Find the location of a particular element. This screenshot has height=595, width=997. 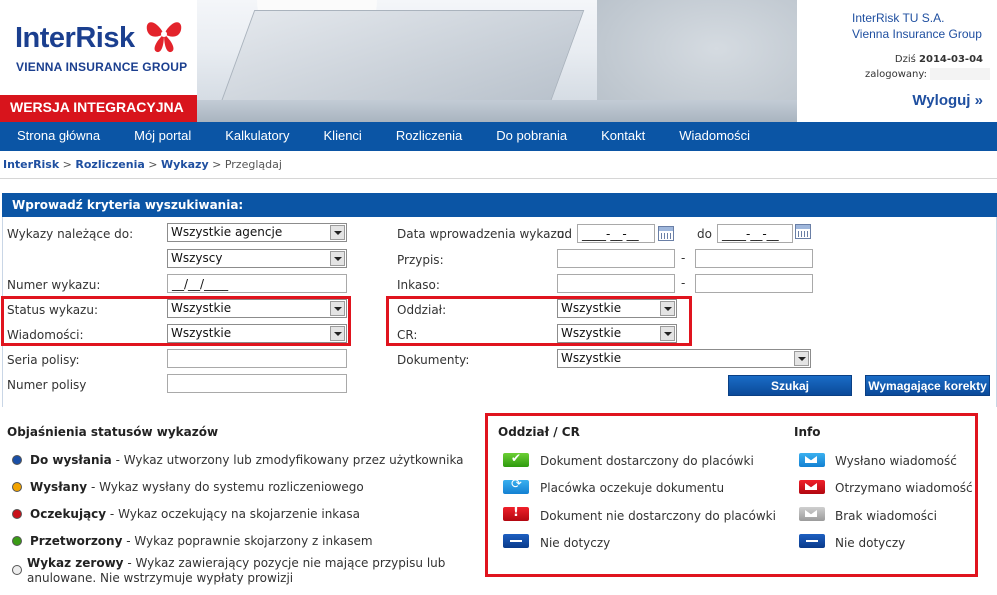

date-from-input: ____-__-__ is located at coordinates (616, 233).